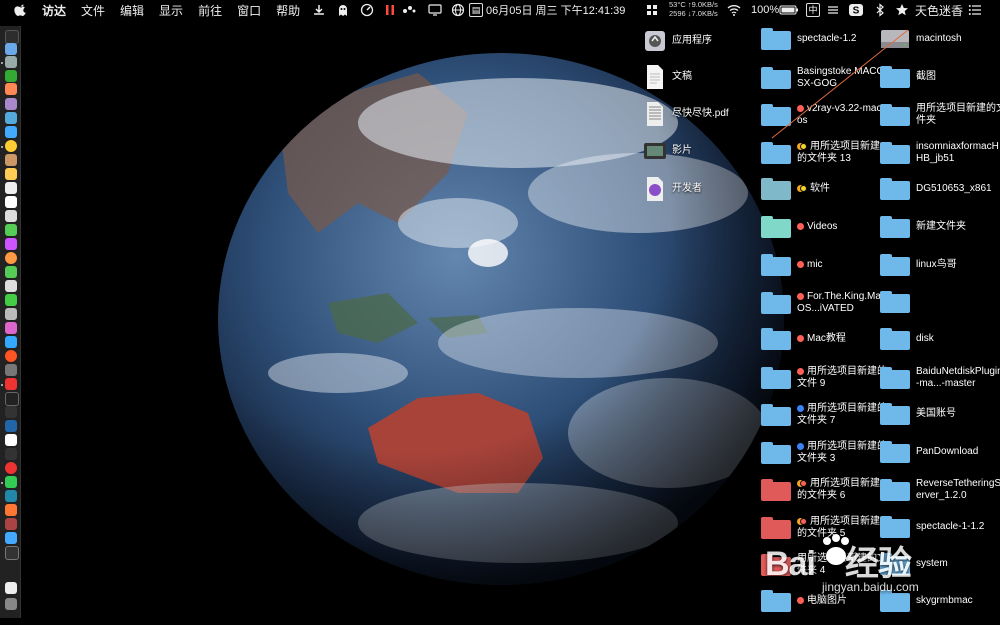 The image size is (1000, 625). I want to click on wifi-icon, so click(734, 10).